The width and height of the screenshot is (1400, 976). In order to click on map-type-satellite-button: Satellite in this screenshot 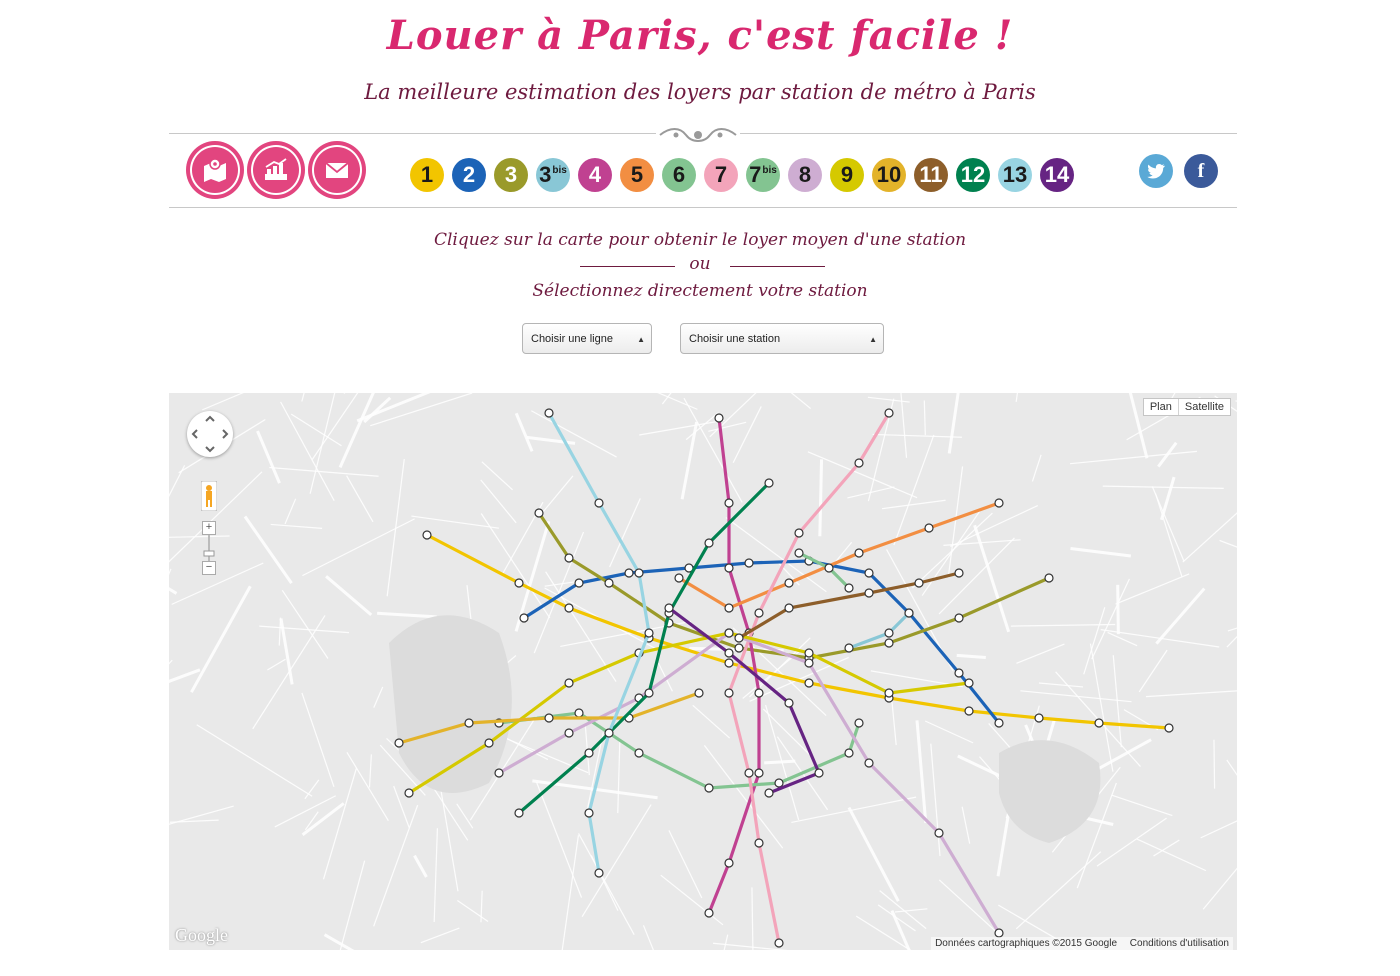, I will do `click(1203, 407)`.